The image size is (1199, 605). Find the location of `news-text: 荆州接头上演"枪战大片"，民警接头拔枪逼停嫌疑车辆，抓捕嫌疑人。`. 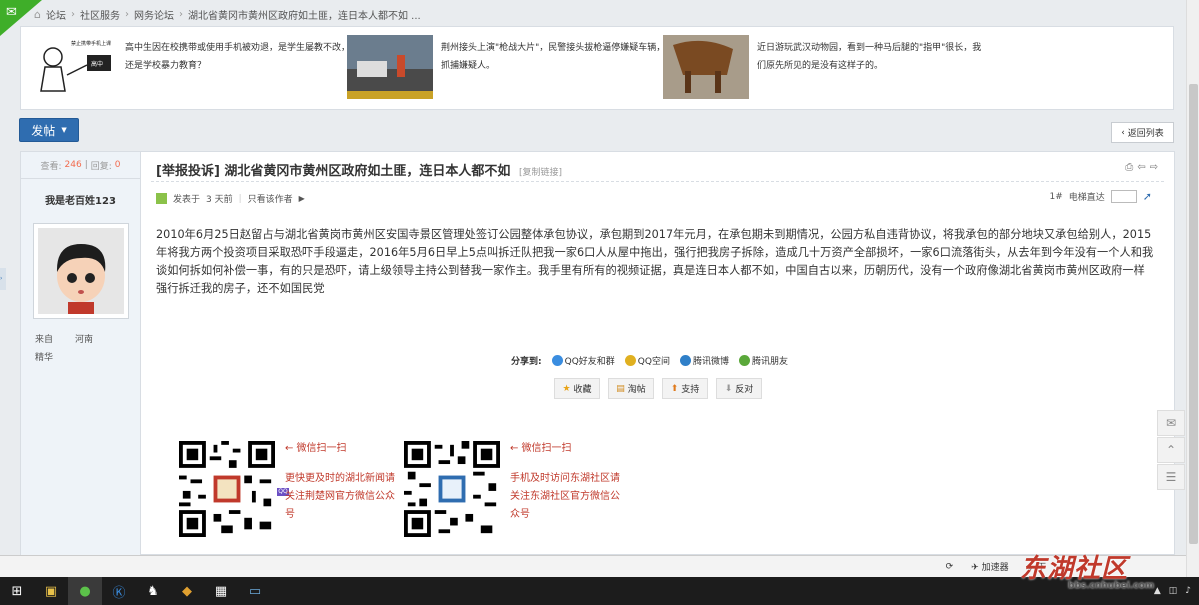

news-text: 荆州接头上演"枪战大片"，民警接头拔枪逼停嫌疑车辆，抓捕嫌疑人。 is located at coordinates (556, 67).